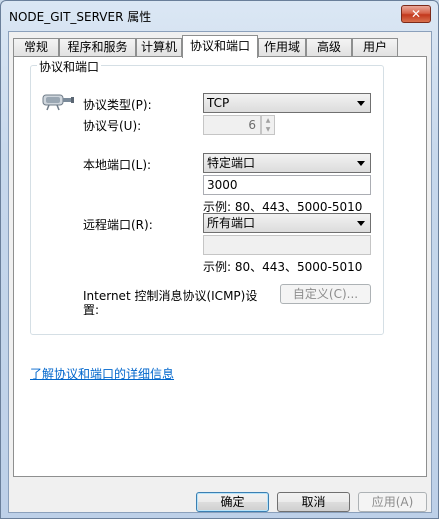 The height and width of the screenshot is (519, 439). Describe the element at coordinates (80, 17) in the screenshot. I see `window-title: NODE_GIT_SERVER 属性` at that location.